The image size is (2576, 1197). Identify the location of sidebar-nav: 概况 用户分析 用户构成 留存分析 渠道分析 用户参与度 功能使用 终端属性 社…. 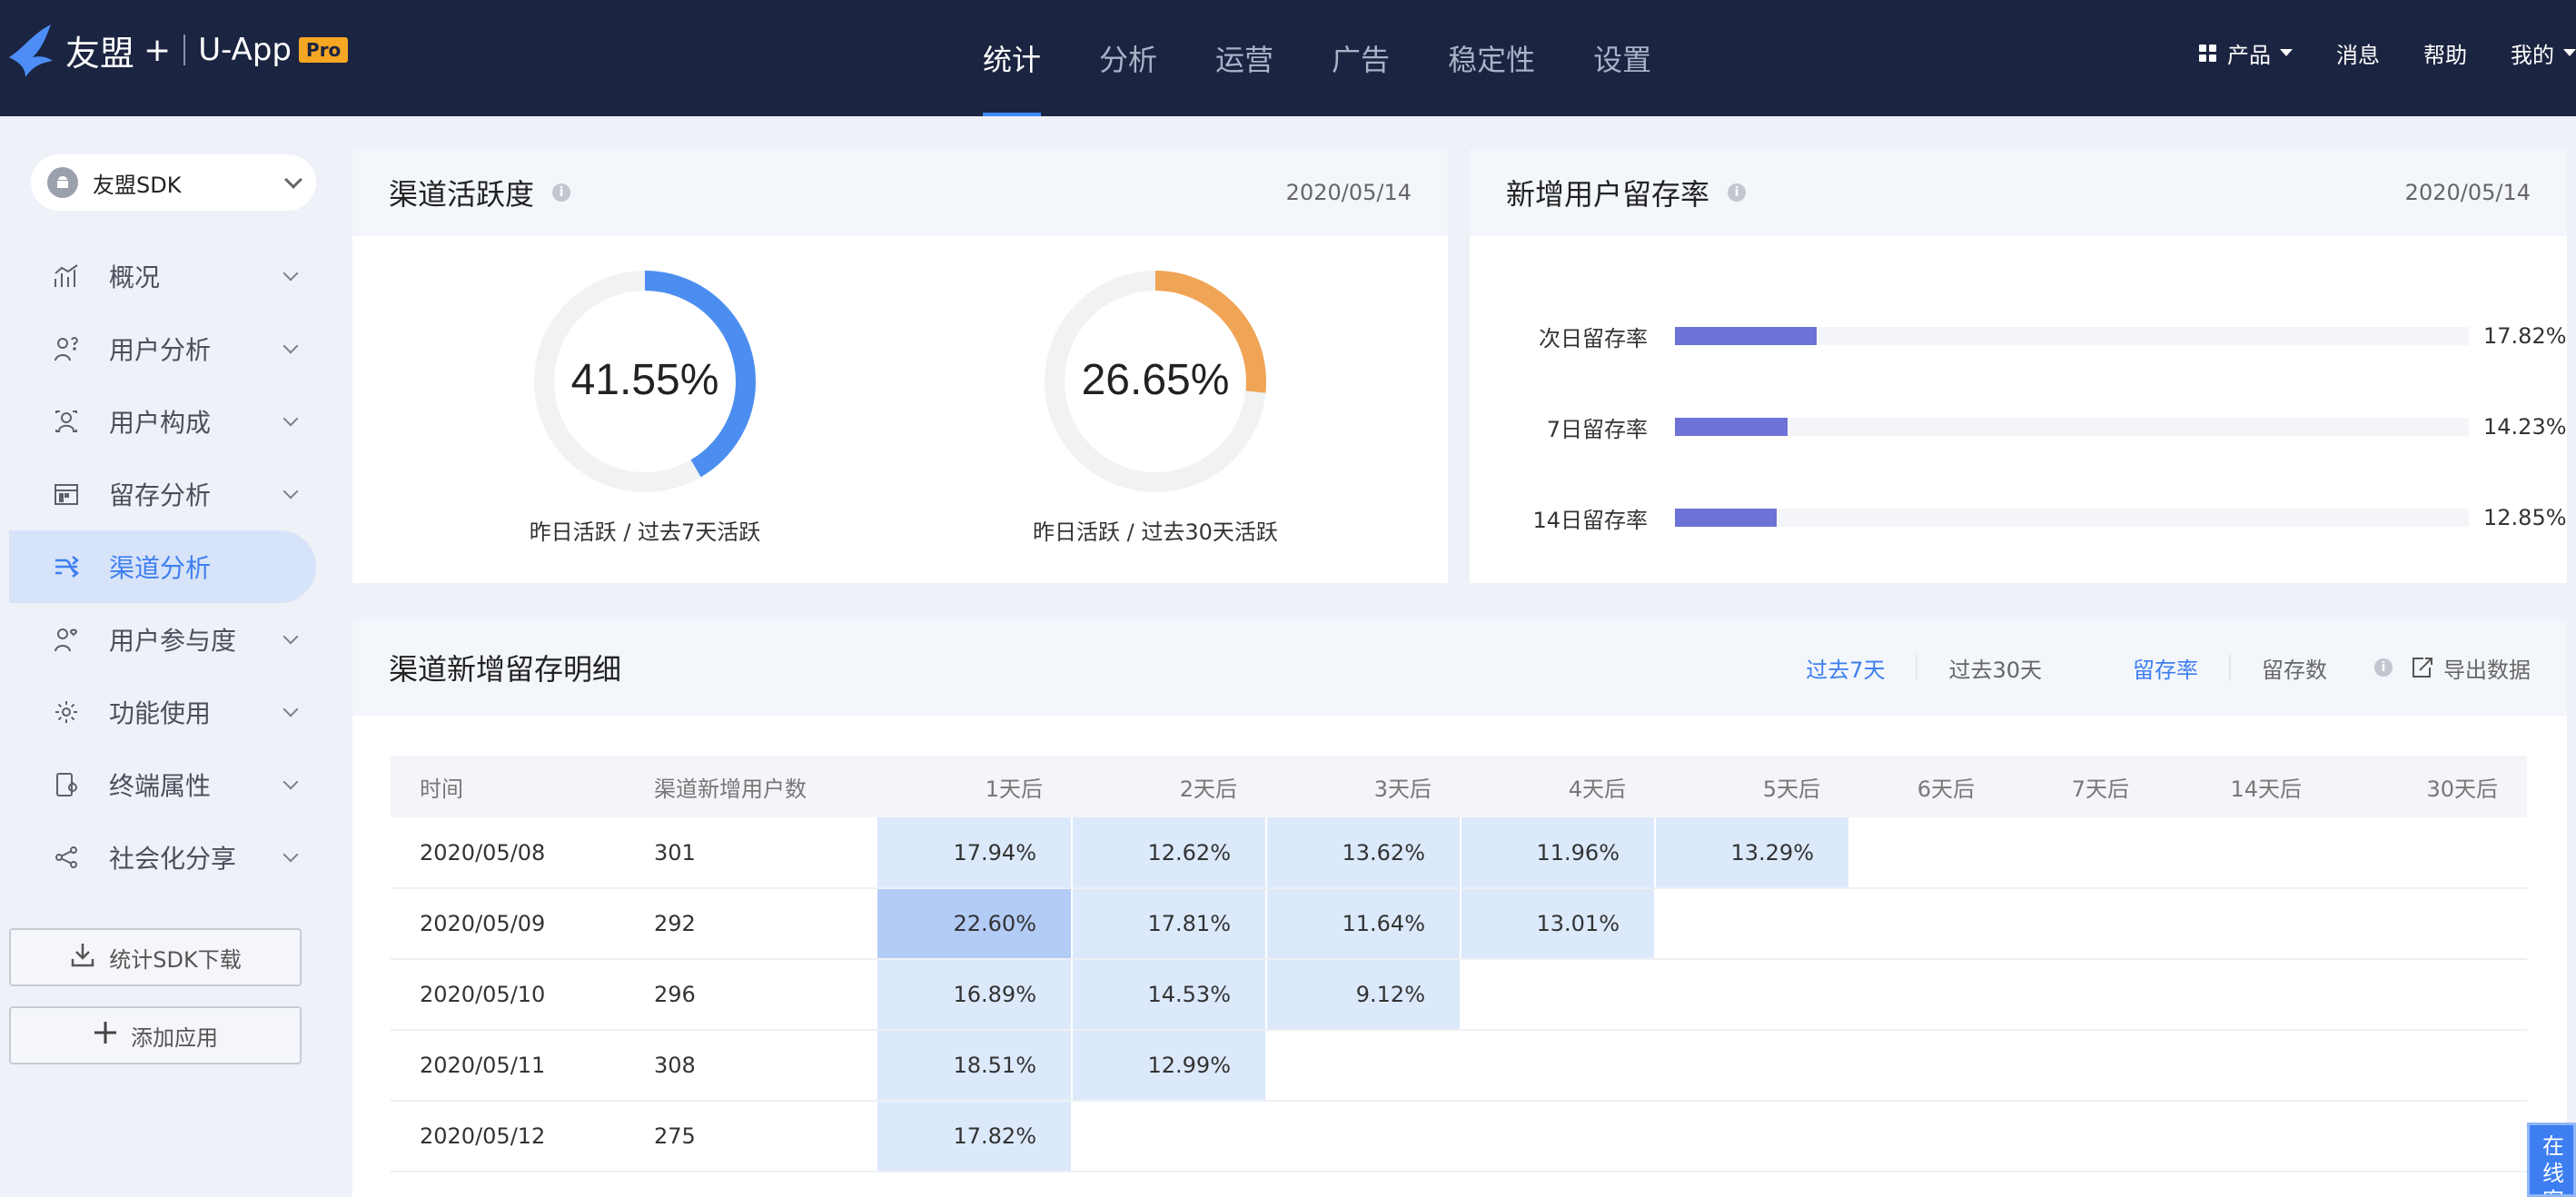
(163, 567).